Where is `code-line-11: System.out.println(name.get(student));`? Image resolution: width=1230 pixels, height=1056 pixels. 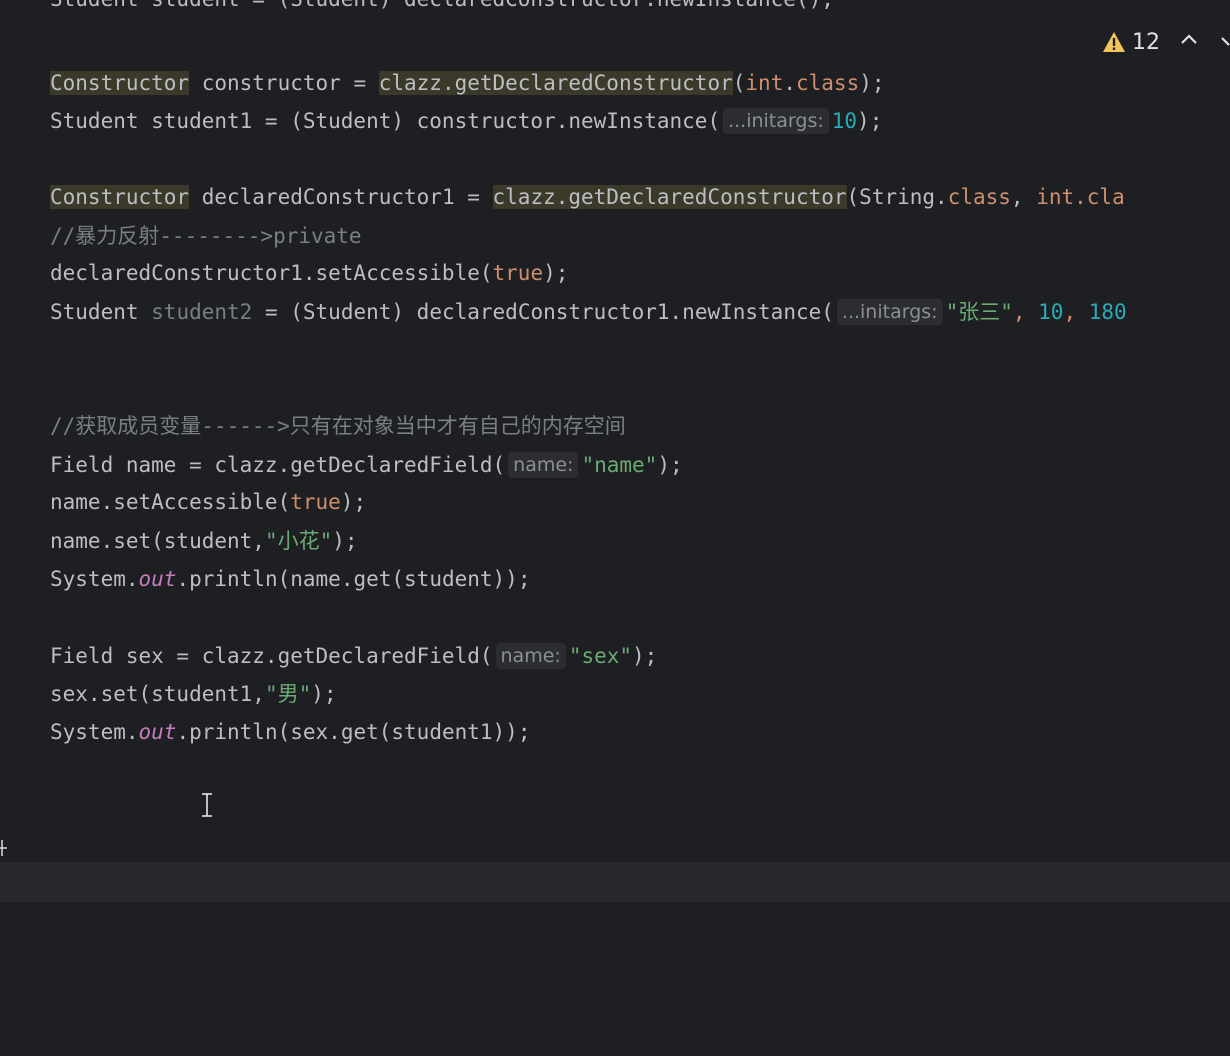 code-line-11: System.out.println(name.get(student)); is located at coordinates (290, 579).